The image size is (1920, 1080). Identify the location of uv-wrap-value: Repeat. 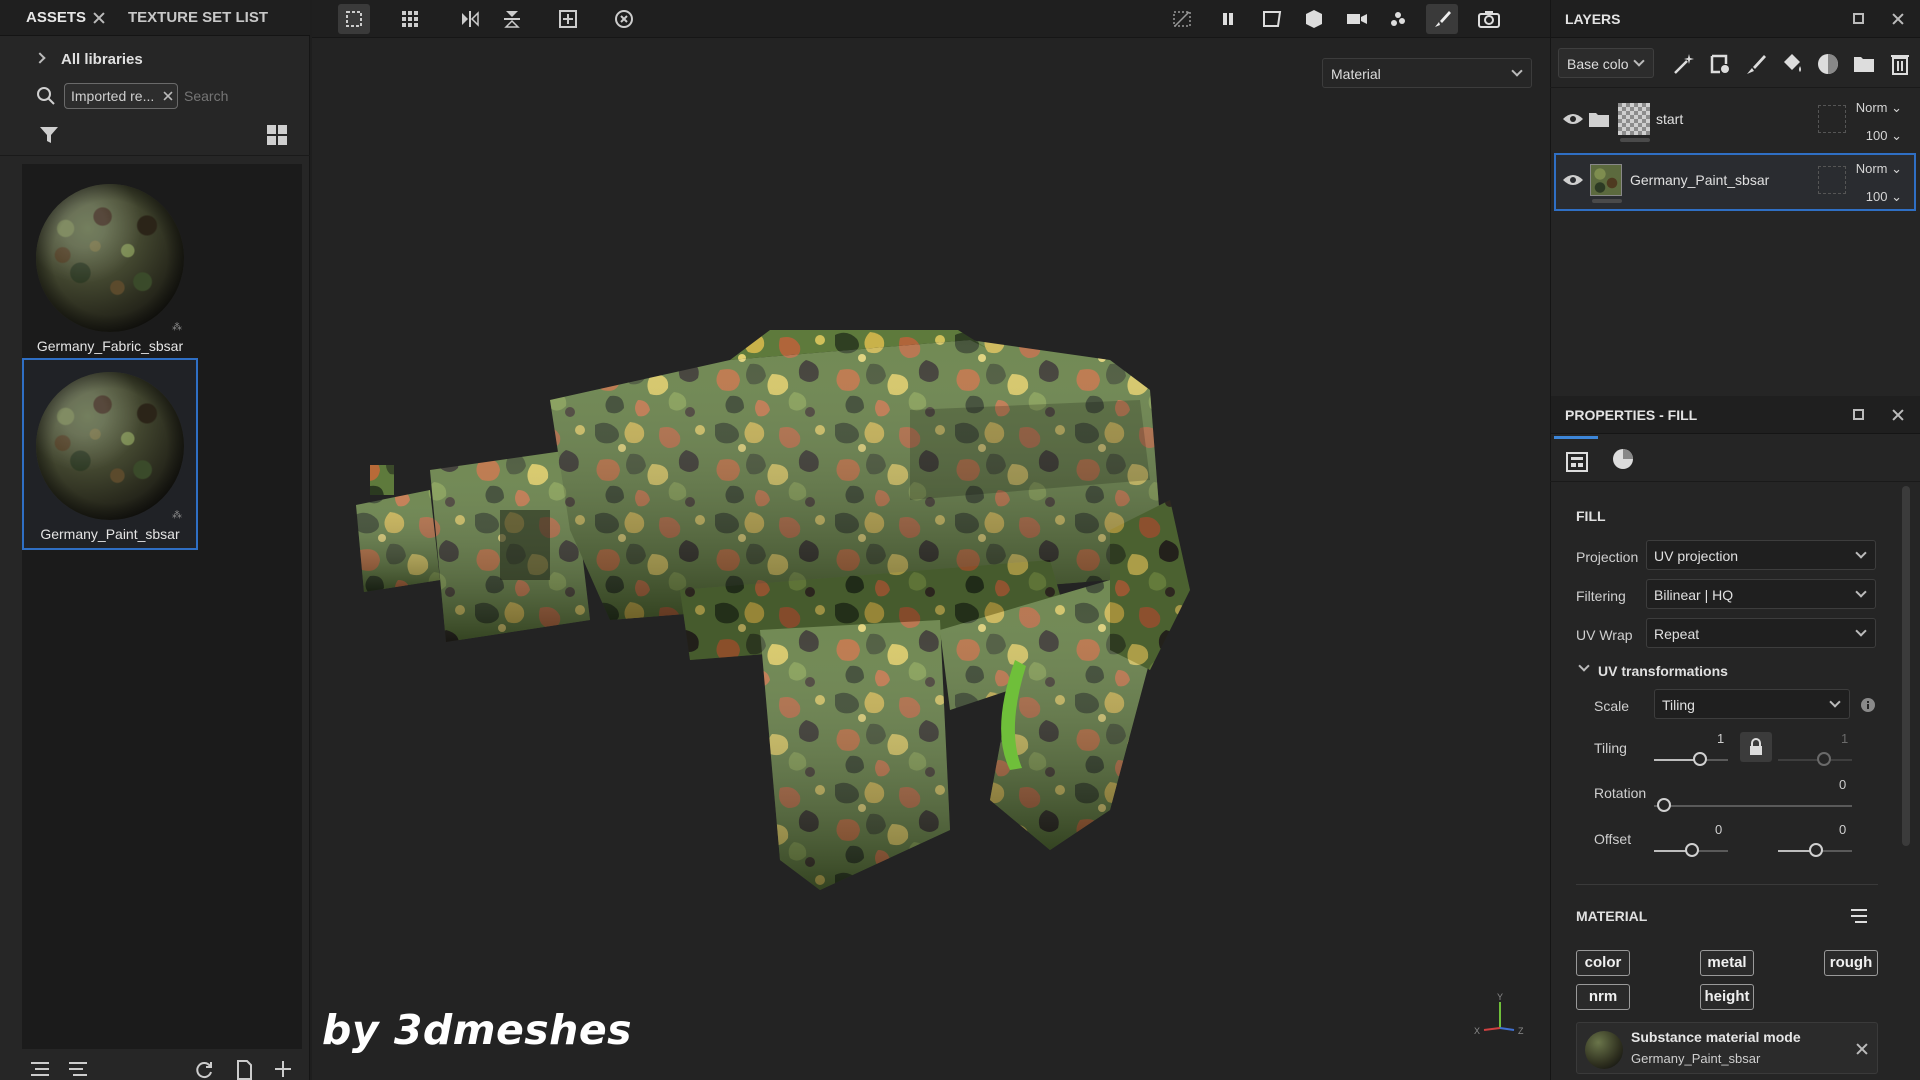
(1677, 634).